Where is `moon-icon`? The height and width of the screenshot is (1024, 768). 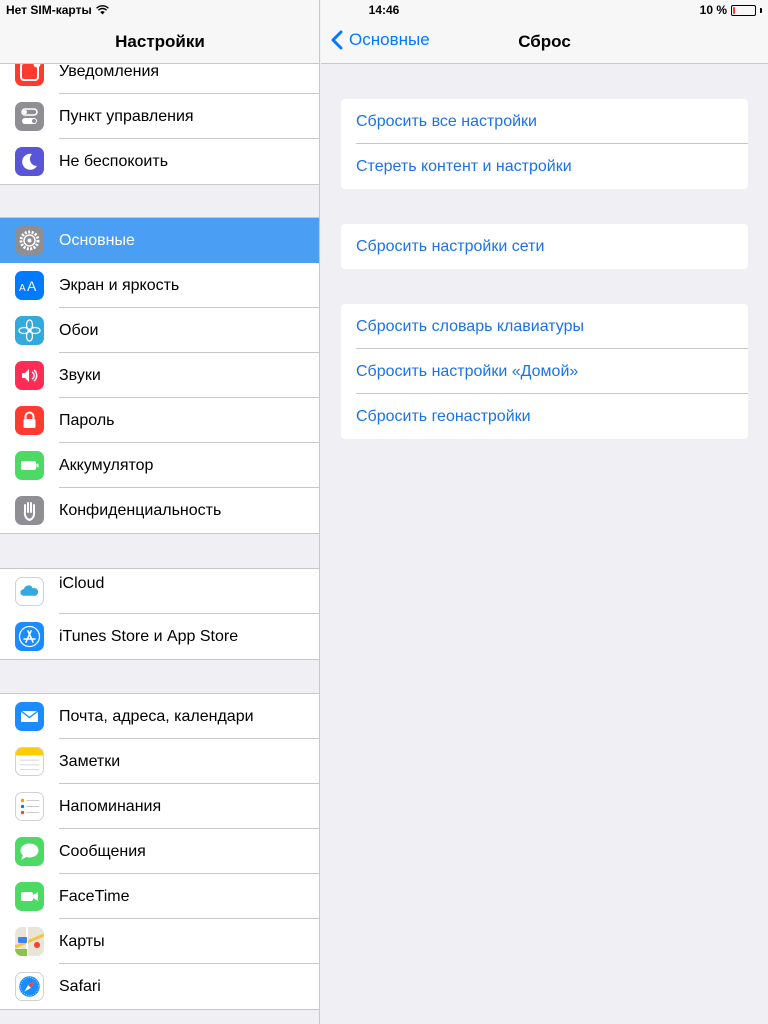
moon-icon is located at coordinates (29, 161).